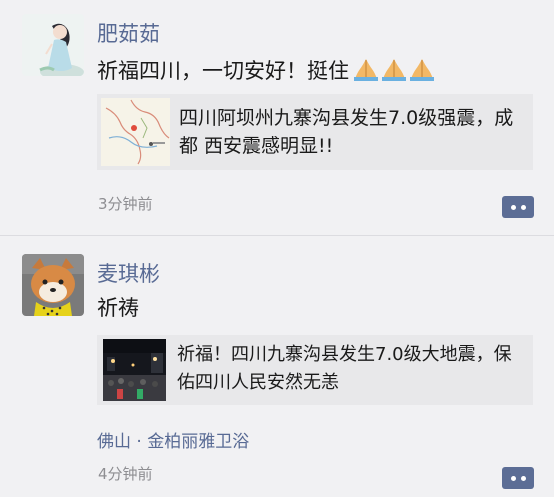 The height and width of the screenshot is (497, 554). I want to click on author-name: 麦琪彬, so click(128, 273).